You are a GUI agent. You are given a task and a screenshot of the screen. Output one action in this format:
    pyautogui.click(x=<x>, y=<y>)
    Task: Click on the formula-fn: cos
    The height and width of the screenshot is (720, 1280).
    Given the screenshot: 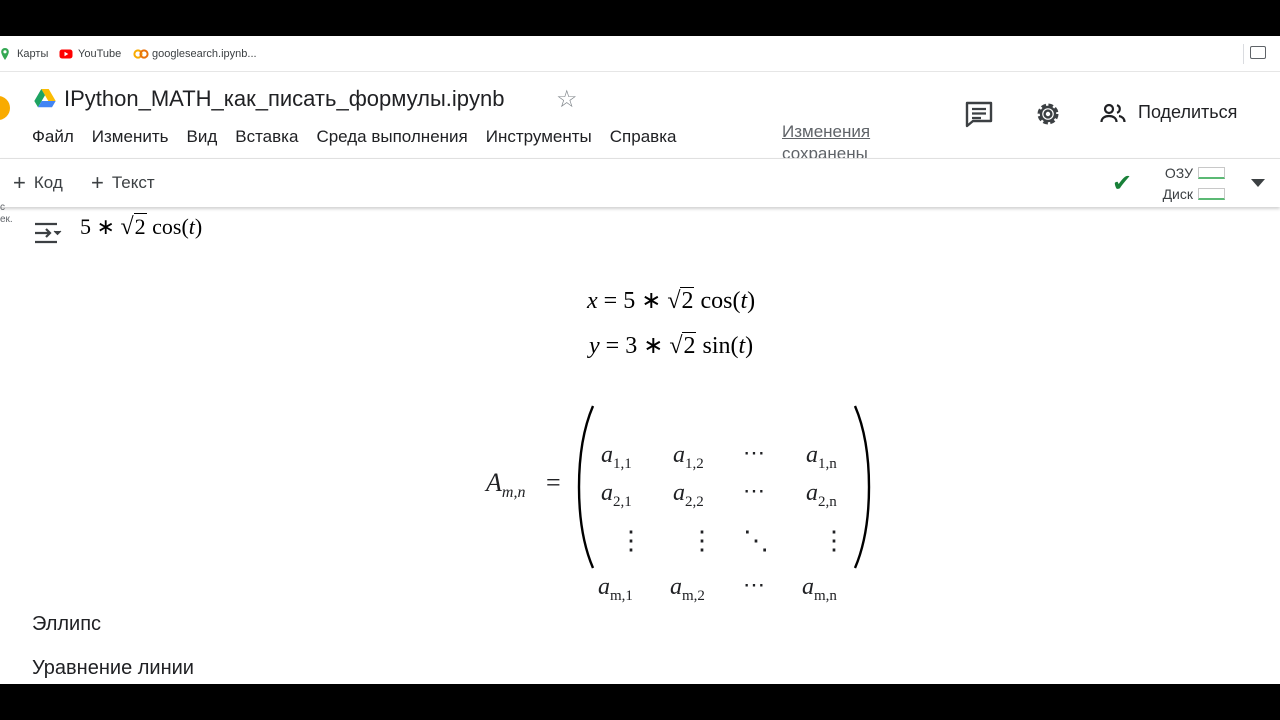 What is the action you would take?
    pyautogui.click(x=167, y=226)
    